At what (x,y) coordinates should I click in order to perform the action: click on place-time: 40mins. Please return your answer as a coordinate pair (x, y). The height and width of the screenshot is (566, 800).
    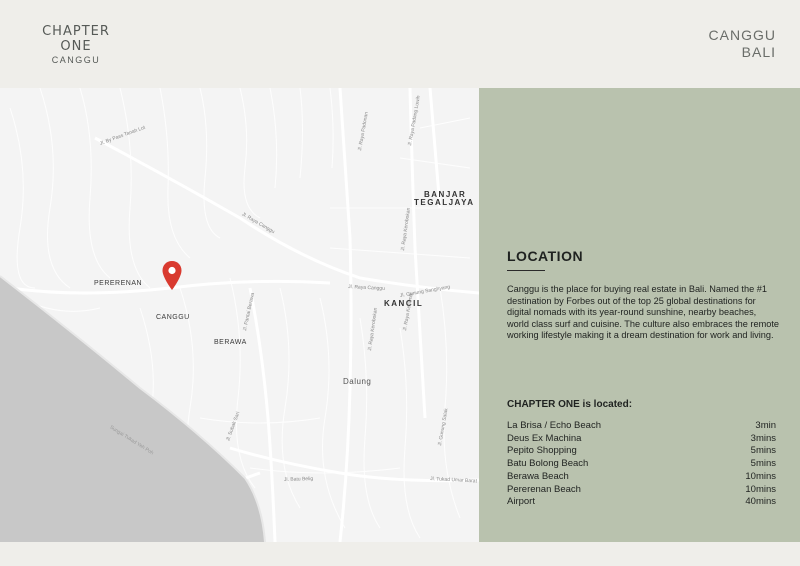
    Looking at the image, I should click on (760, 502).